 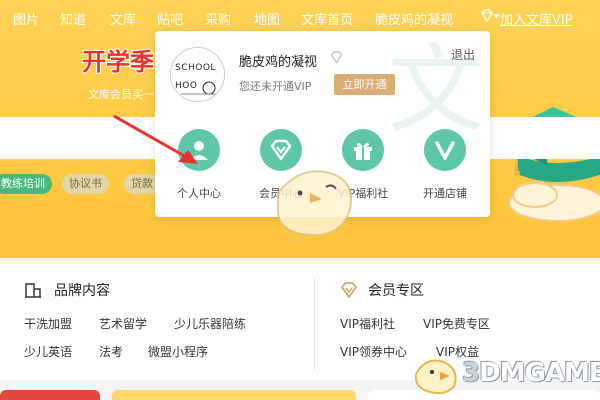 What do you see at coordinates (123, 323) in the screenshot?
I see `brand-link: 艺术留学` at bounding box center [123, 323].